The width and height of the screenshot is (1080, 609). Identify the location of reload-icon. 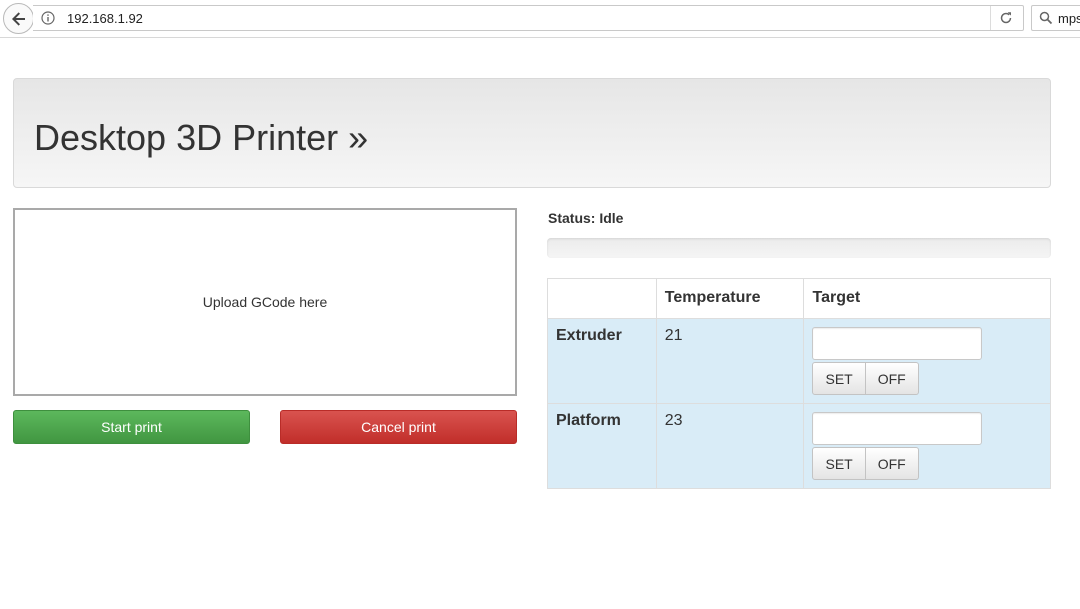
(1006, 18).